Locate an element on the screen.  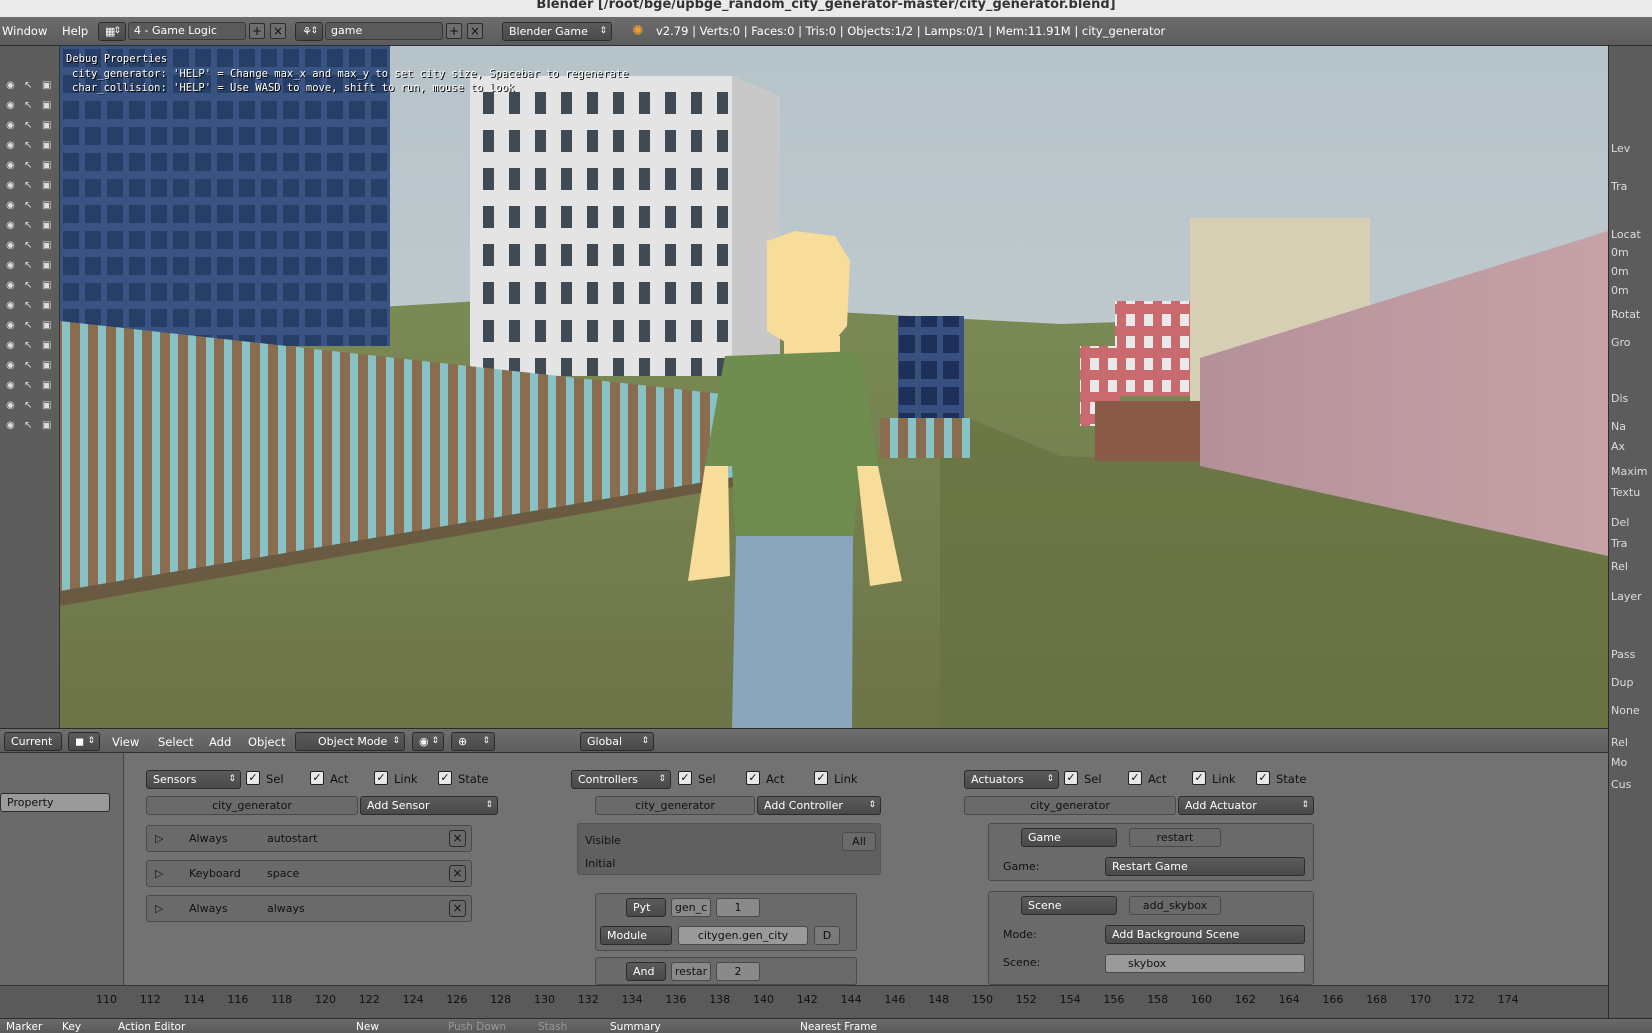
controller-name: gen_c is located at coordinates (691, 907).